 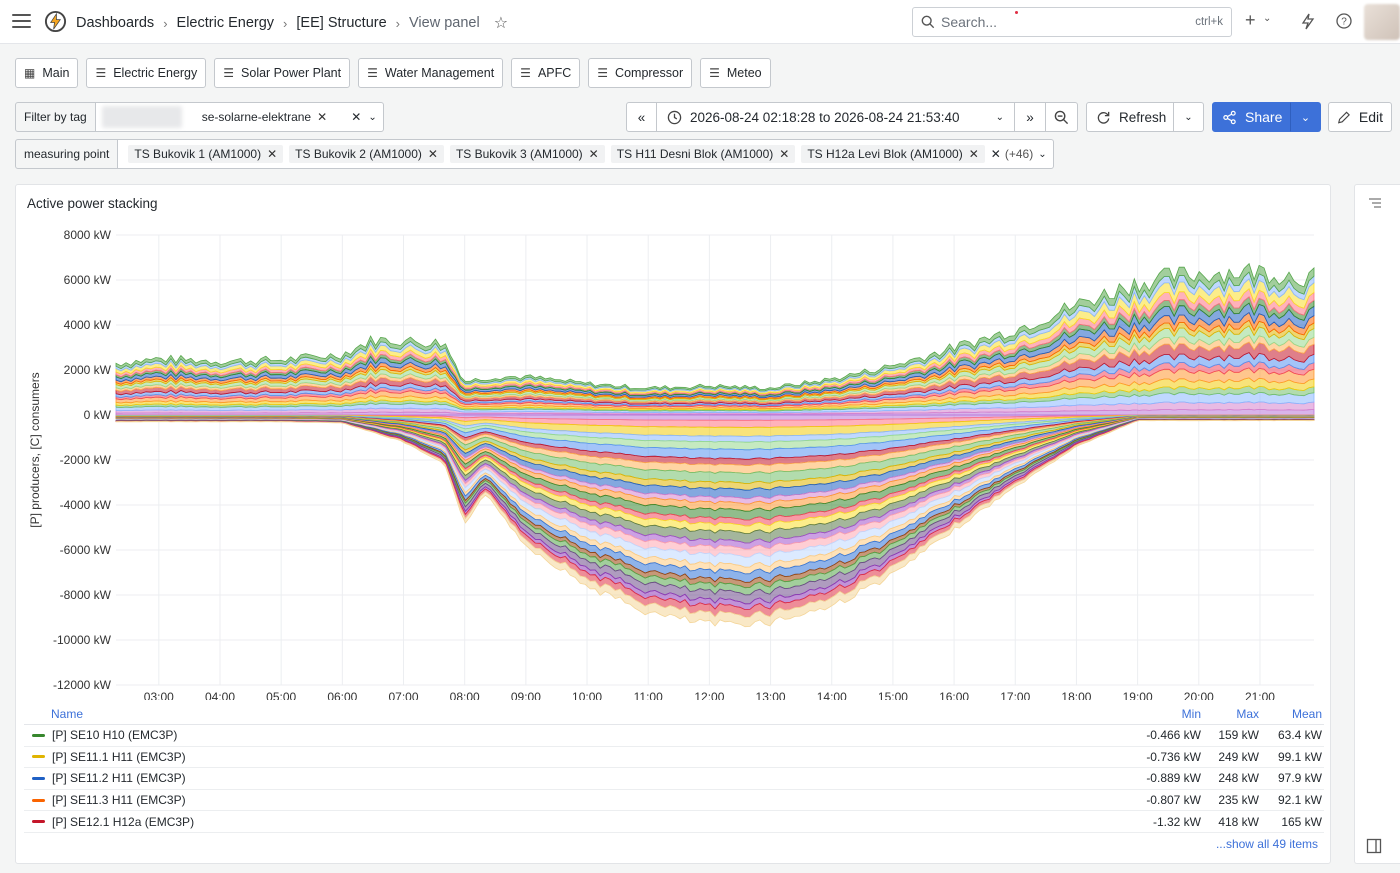 What do you see at coordinates (572, 714) in the screenshot?
I see `legend-header-name: Name` at bounding box center [572, 714].